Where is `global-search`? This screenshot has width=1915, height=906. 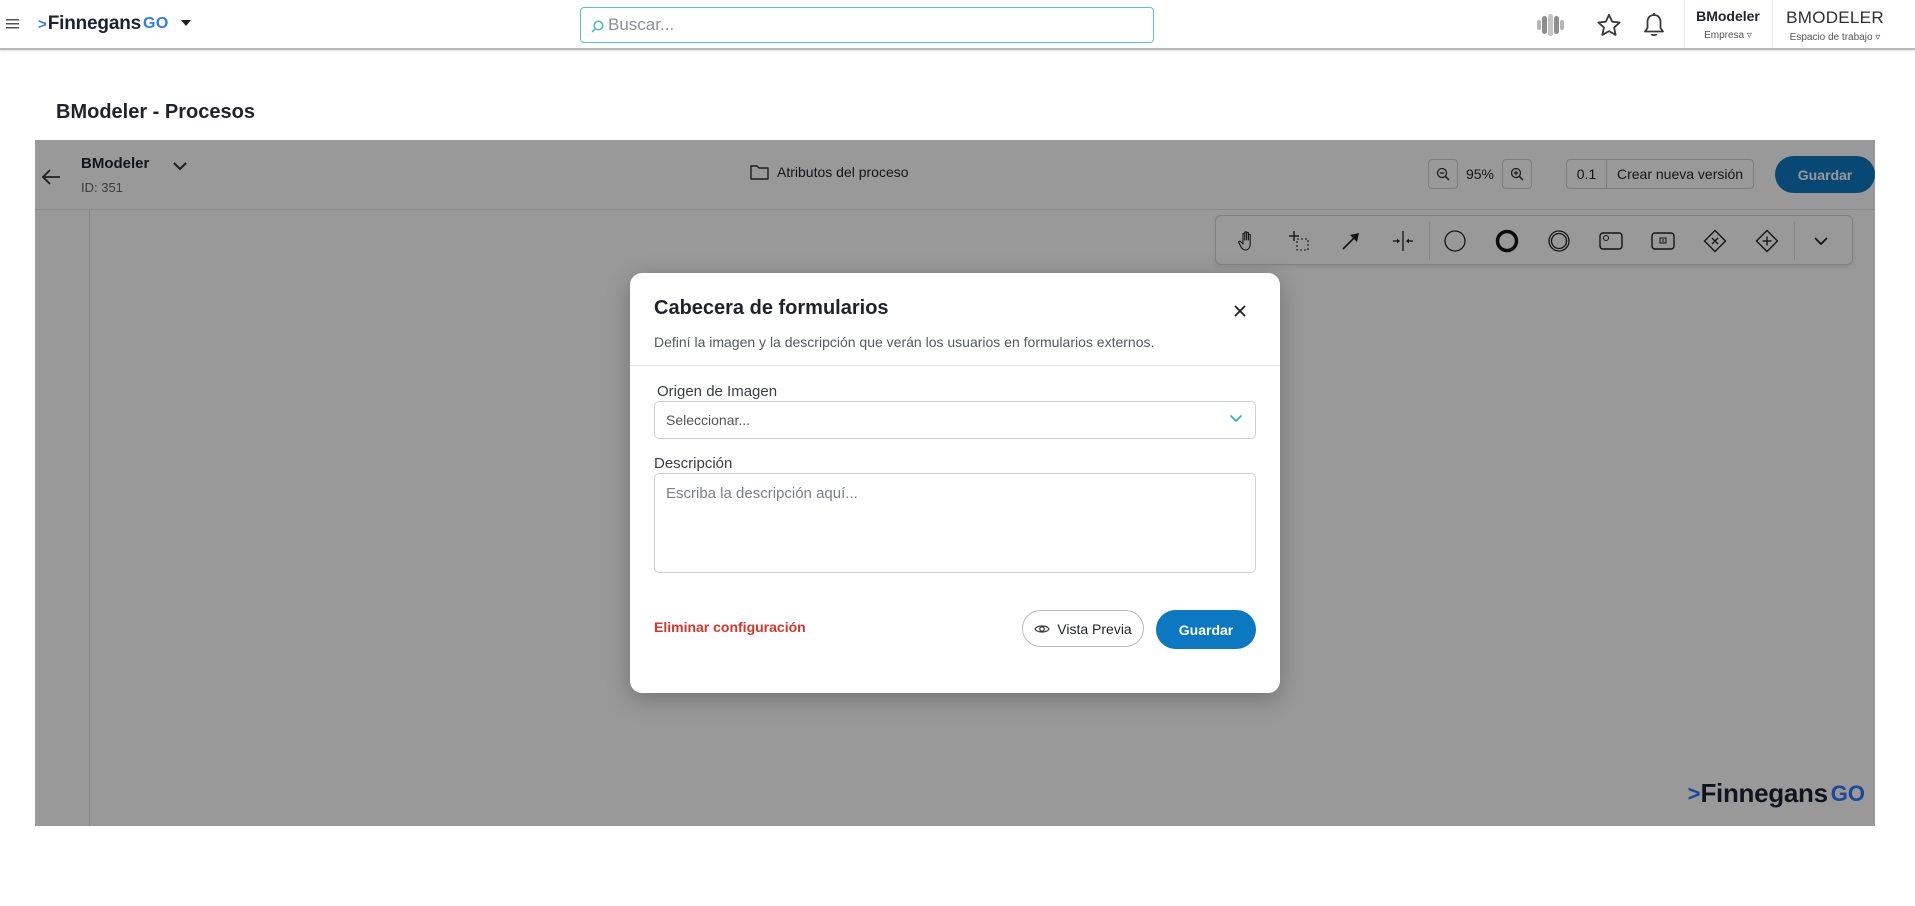
global-search is located at coordinates (867, 25).